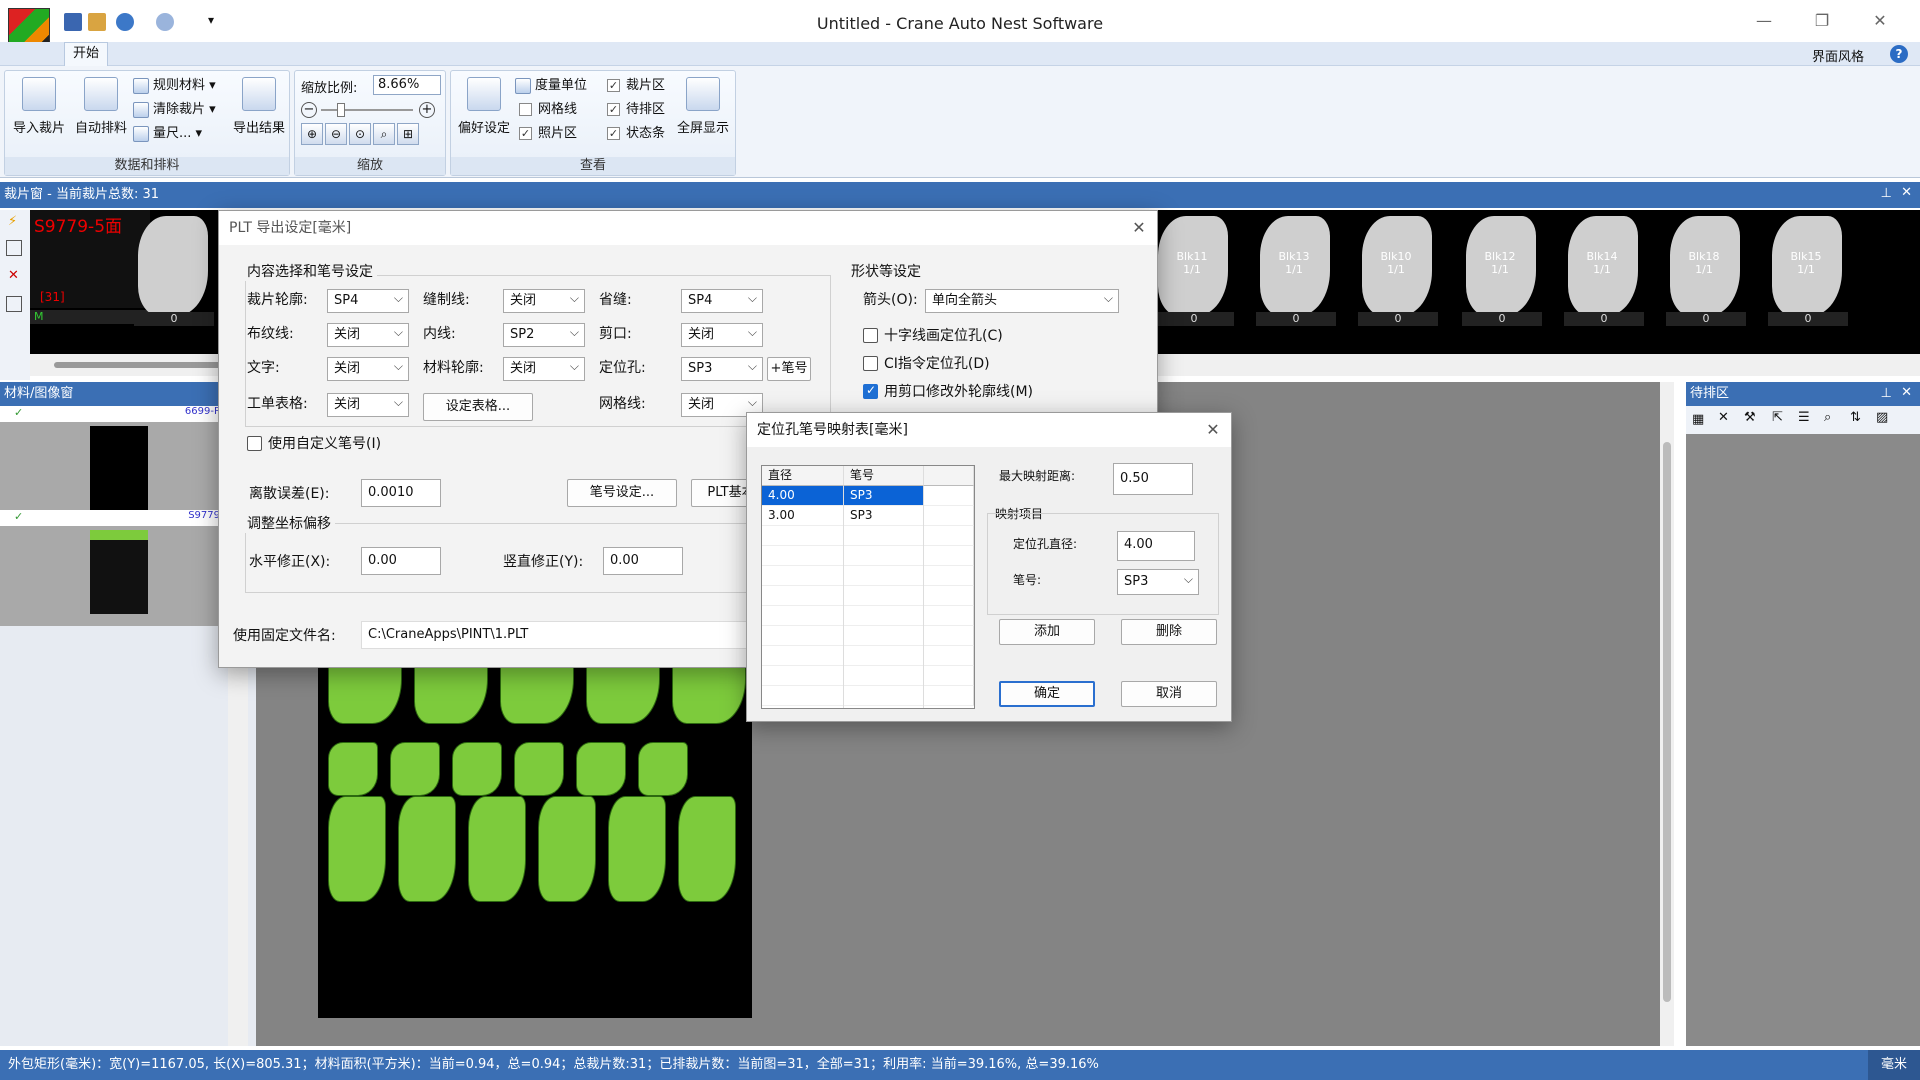 This screenshot has width=1920, height=1080. What do you see at coordinates (1667, 714) in the screenshot?
I see `work-scrollbar` at bounding box center [1667, 714].